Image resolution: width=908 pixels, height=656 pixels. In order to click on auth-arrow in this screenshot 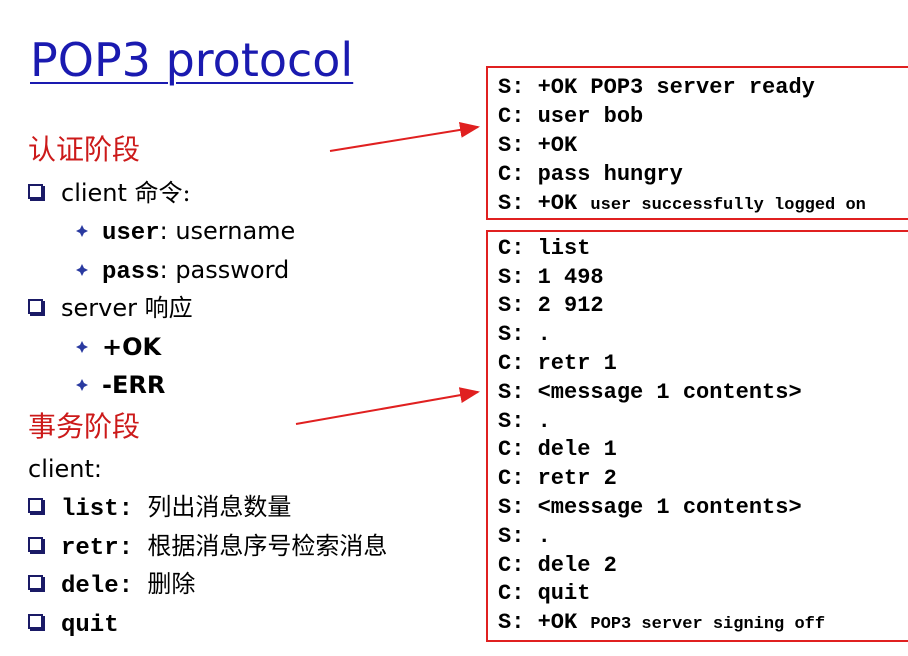, I will do `click(404, 136)`.